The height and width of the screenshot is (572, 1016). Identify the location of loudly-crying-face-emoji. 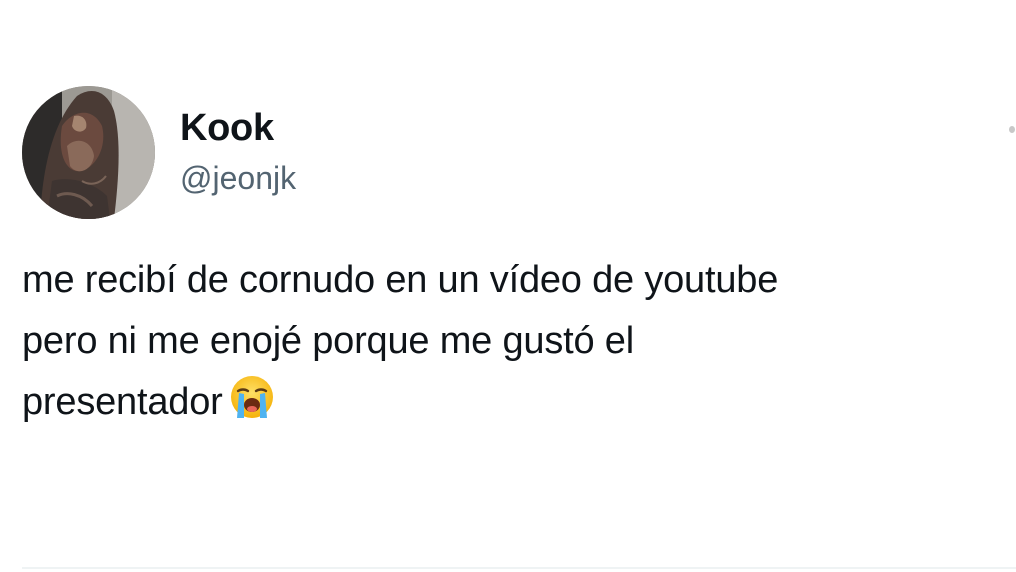
(252, 397).